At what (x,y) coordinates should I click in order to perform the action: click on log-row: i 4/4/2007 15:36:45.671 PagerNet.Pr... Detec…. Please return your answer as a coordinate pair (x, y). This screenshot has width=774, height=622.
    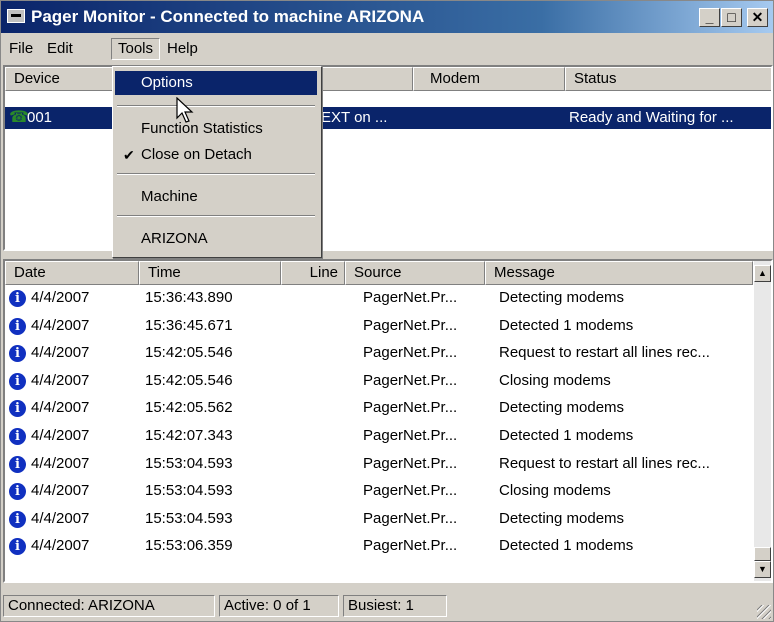
    Looking at the image, I should click on (379, 326).